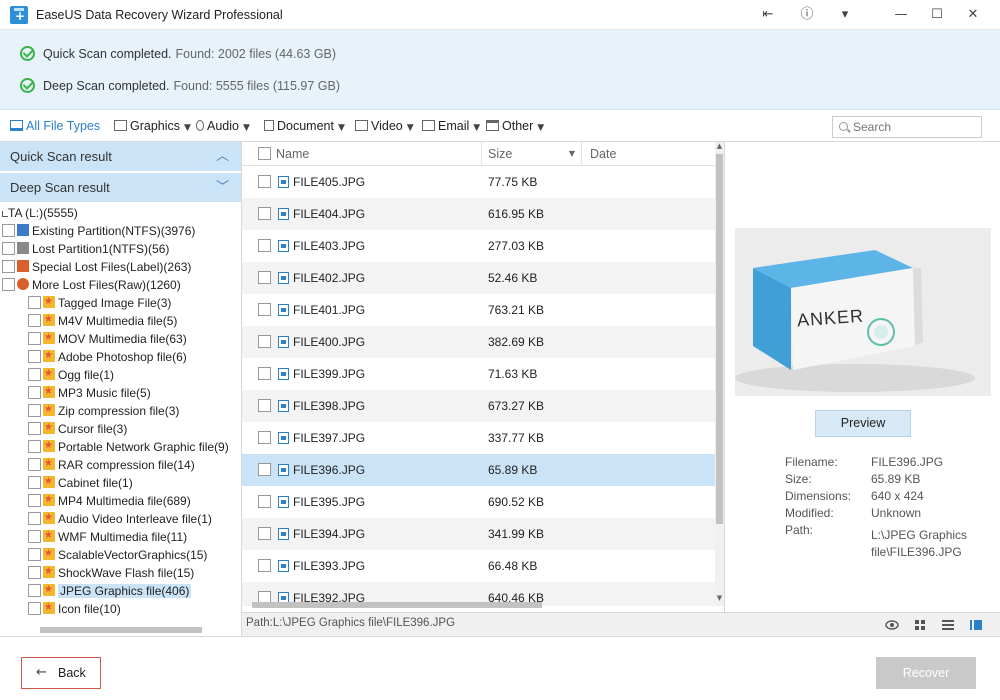 The width and height of the screenshot is (1000, 700). I want to click on tree-item-file-type: MOV Multimedia file(63), so click(107, 338).